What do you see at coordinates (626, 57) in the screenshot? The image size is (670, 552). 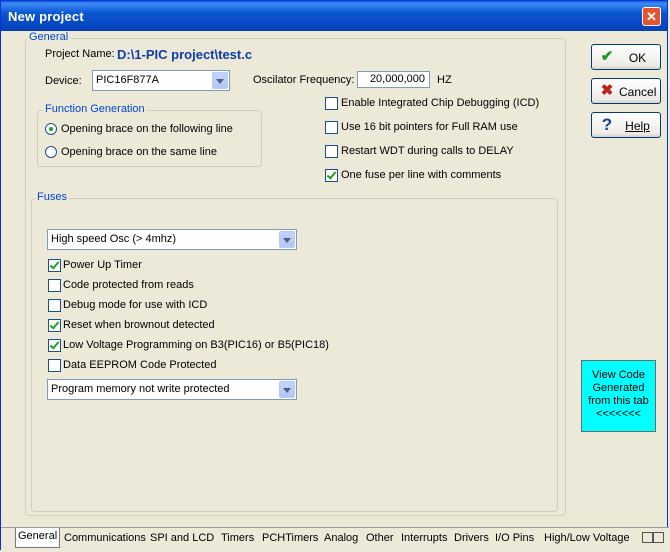 I see `ok-button: ✔ OK` at bounding box center [626, 57].